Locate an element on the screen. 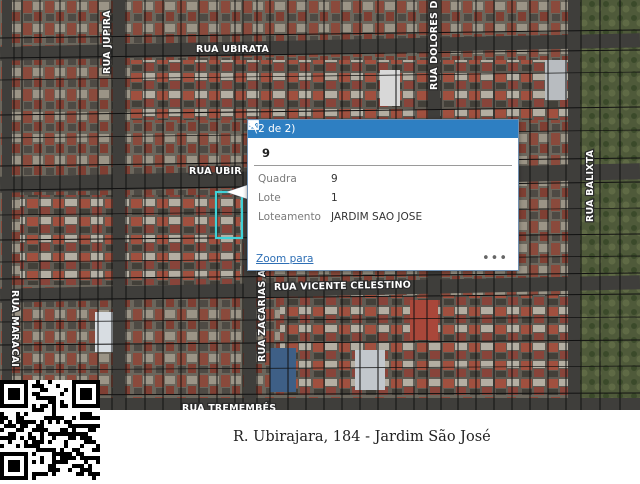 The width and height of the screenshot is (640, 484). maximize-button is located at coordinates (371, 128).